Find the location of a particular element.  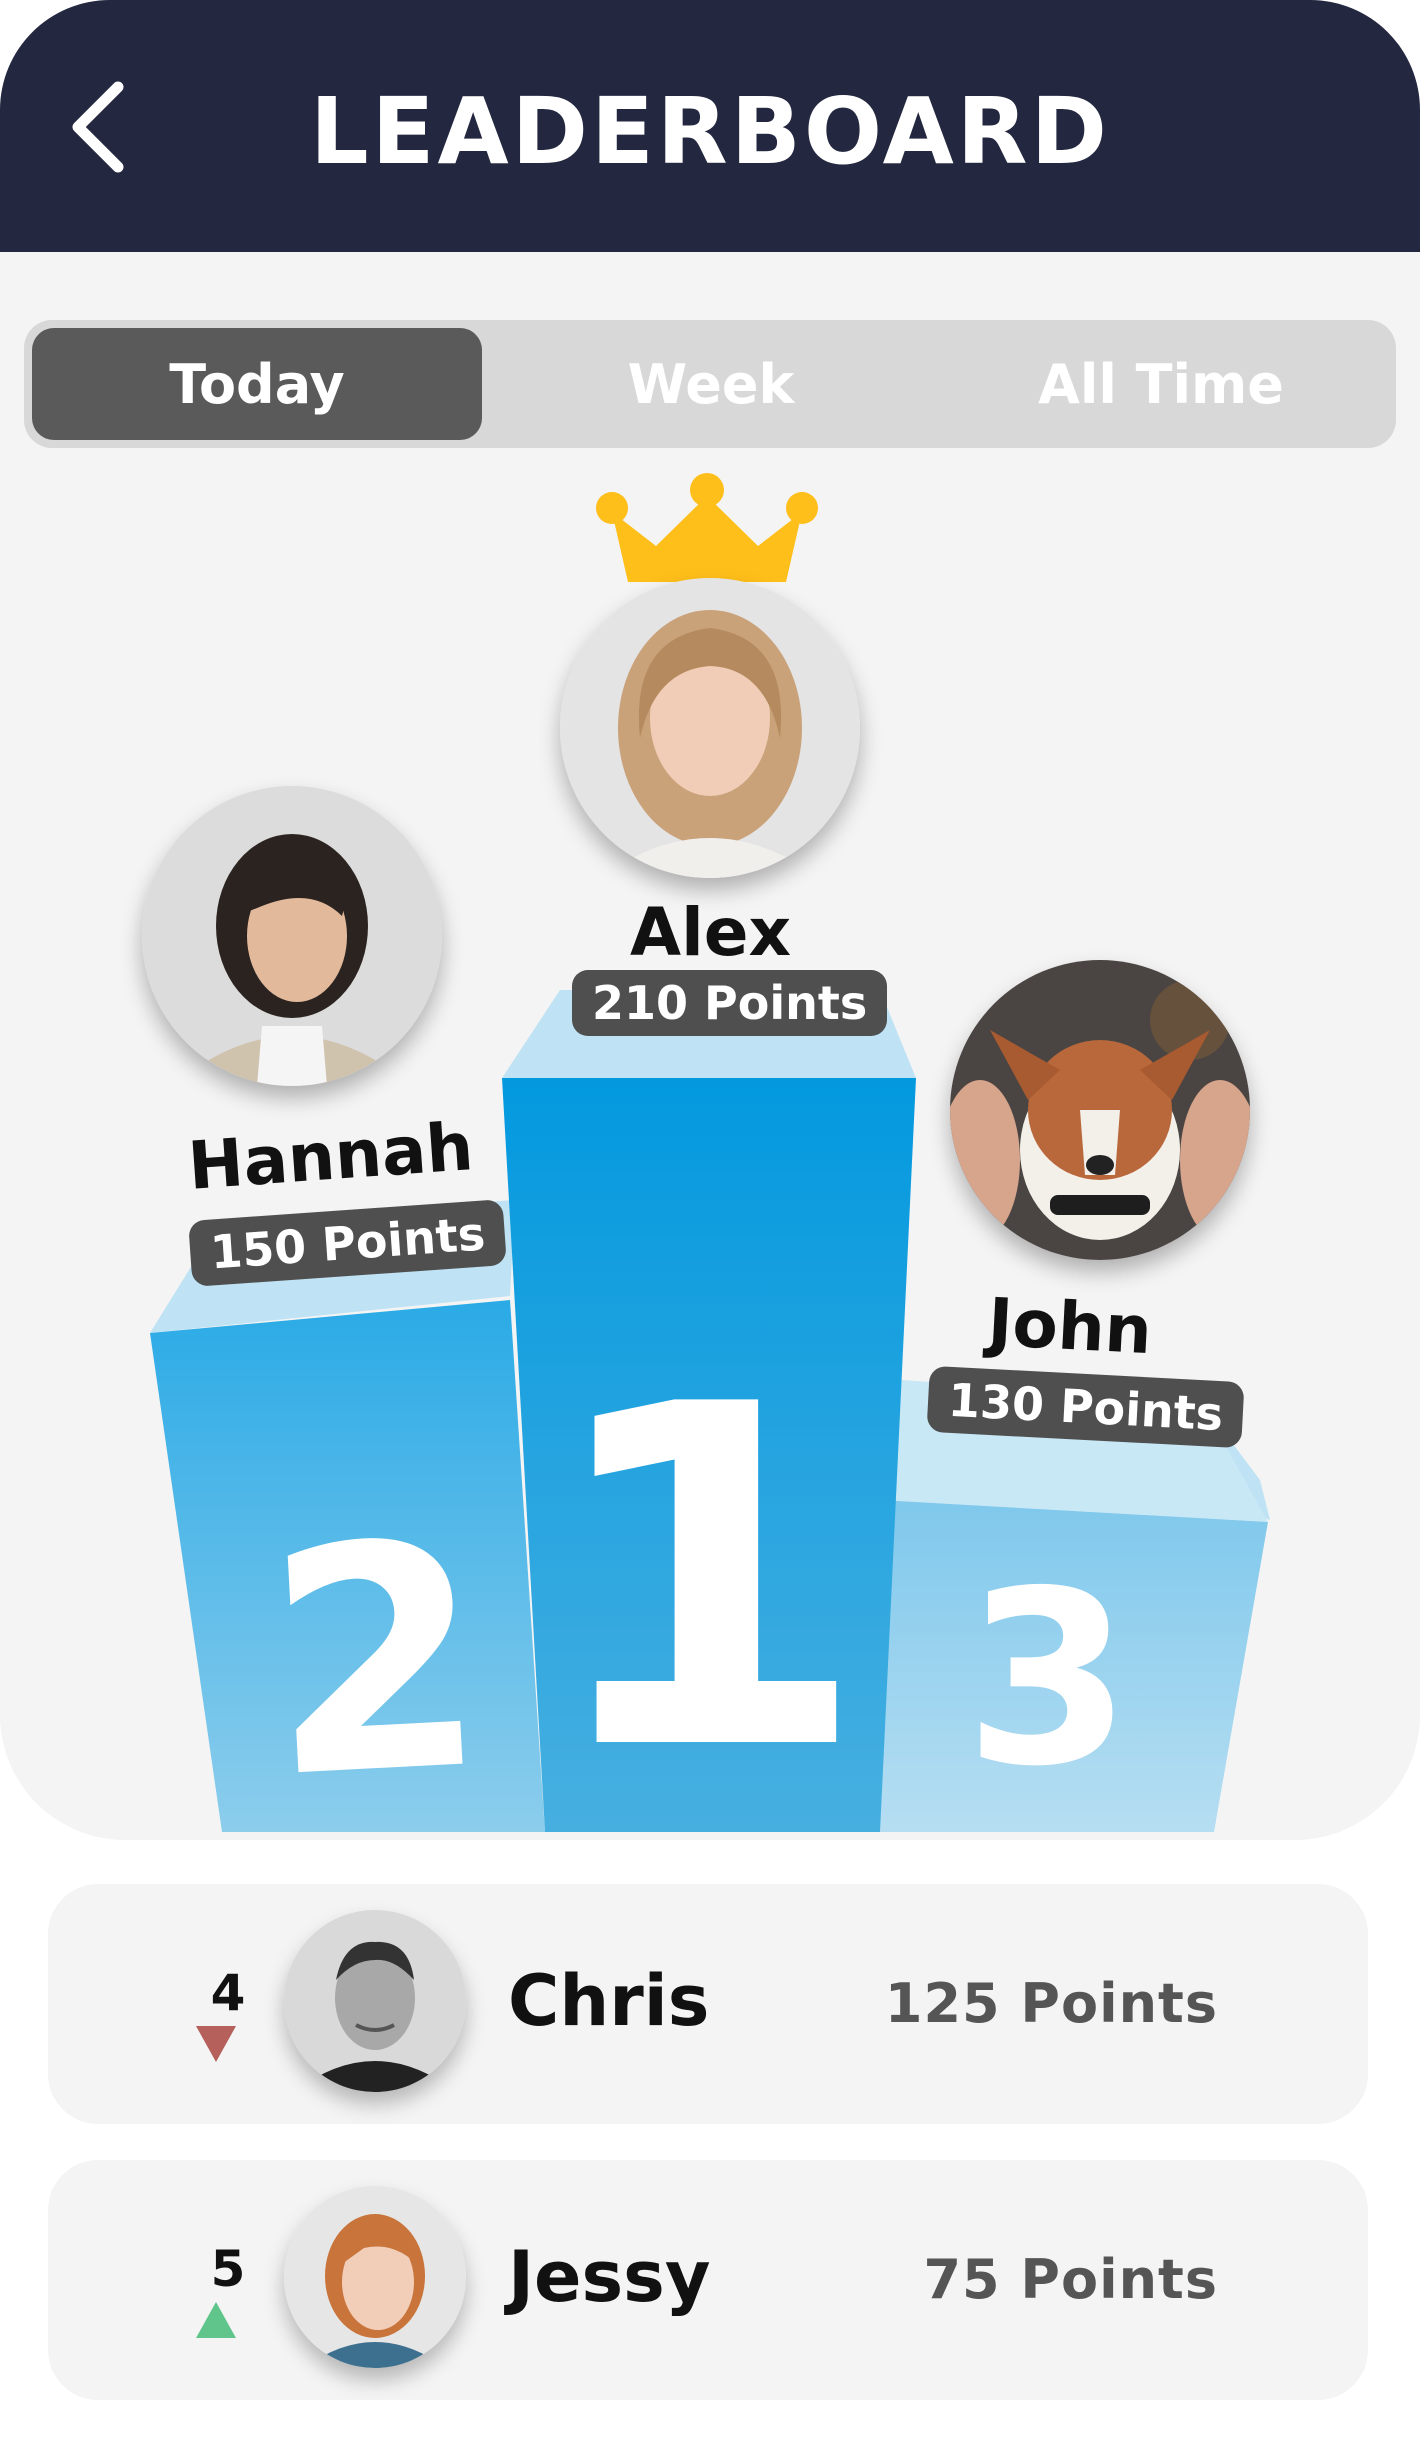

list-points: 125 Points is located at coordinates (1051, 2003).